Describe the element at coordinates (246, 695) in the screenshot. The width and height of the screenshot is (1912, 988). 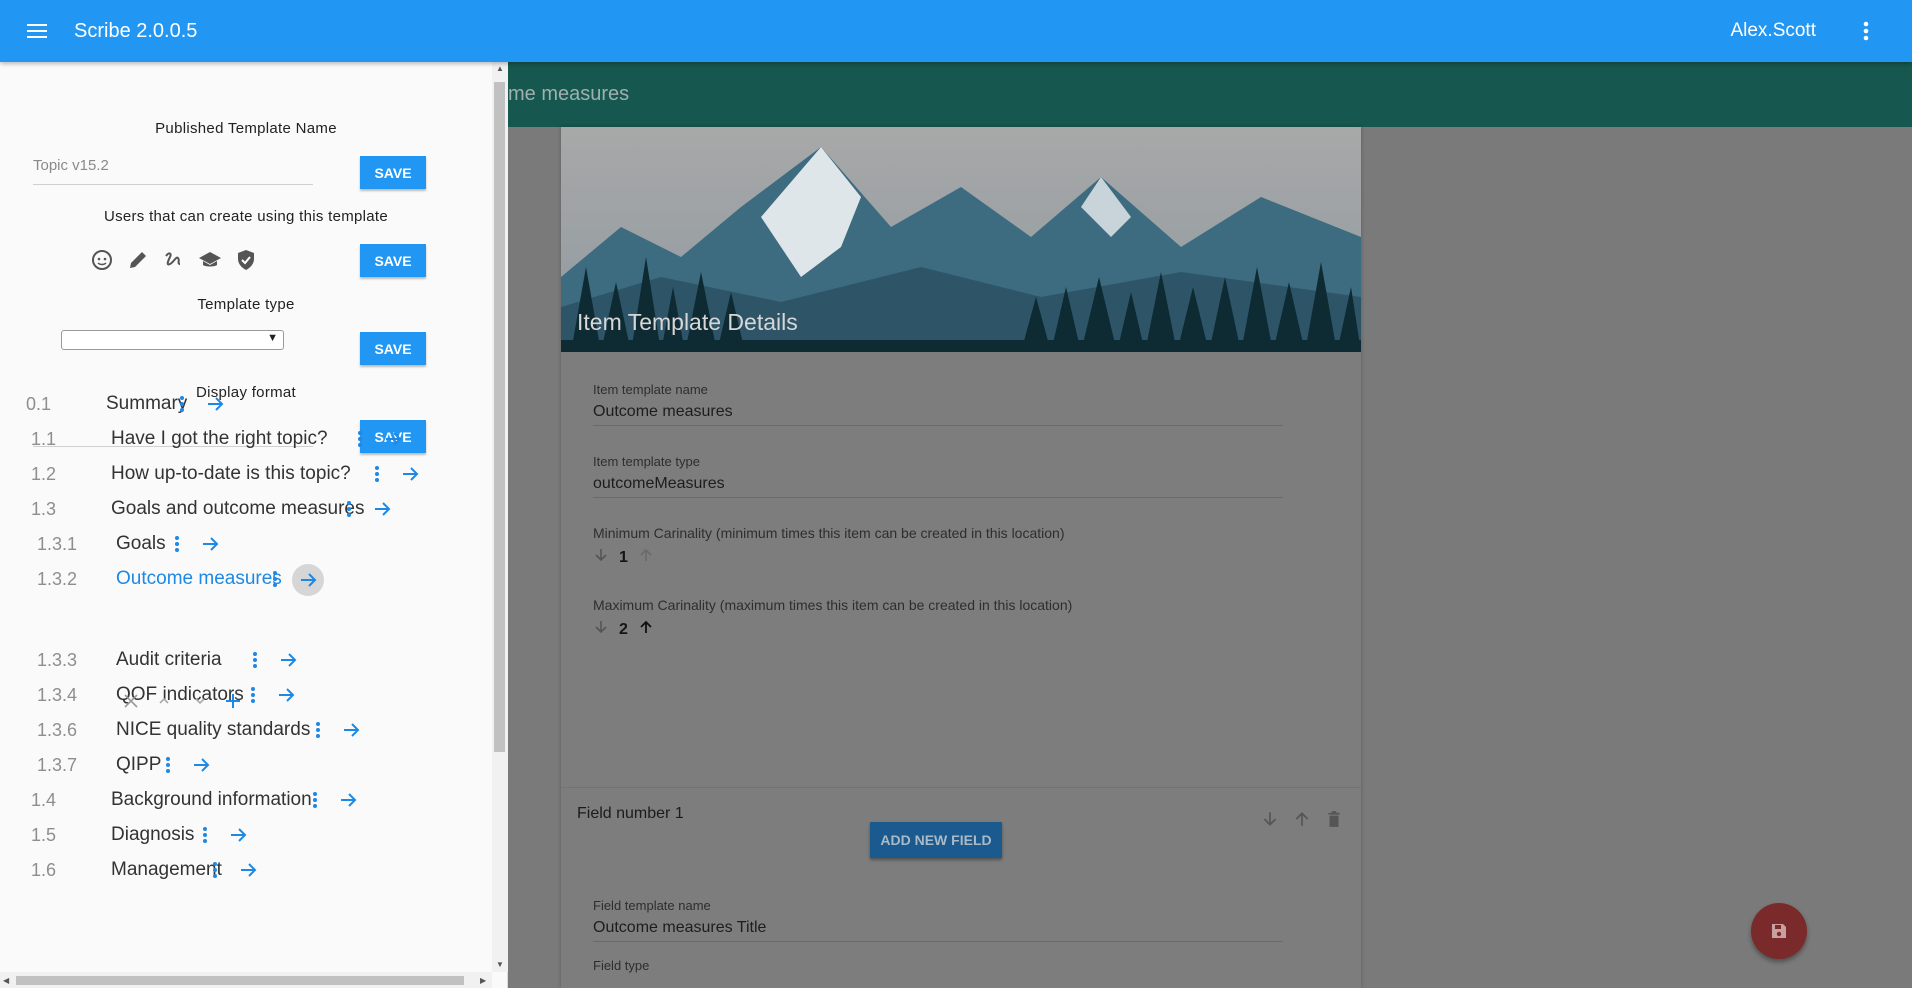
I see `tree-item: 1.3.4 QOF indicators` at that location.